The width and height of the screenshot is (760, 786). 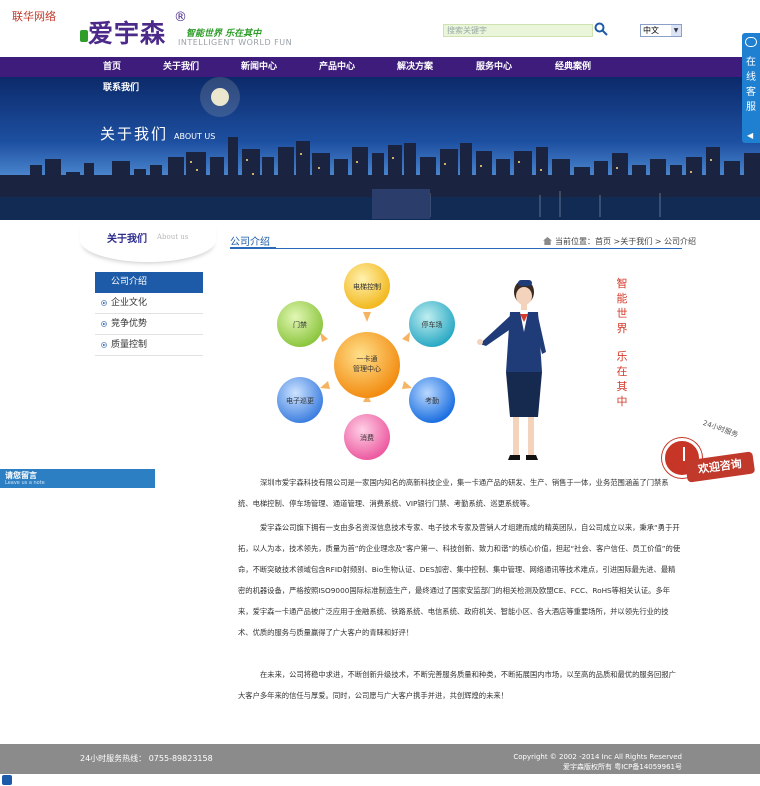 I want to click on footer-hotline: 24小时服务热线： 0755-89823158, so click(x=146, y=758).